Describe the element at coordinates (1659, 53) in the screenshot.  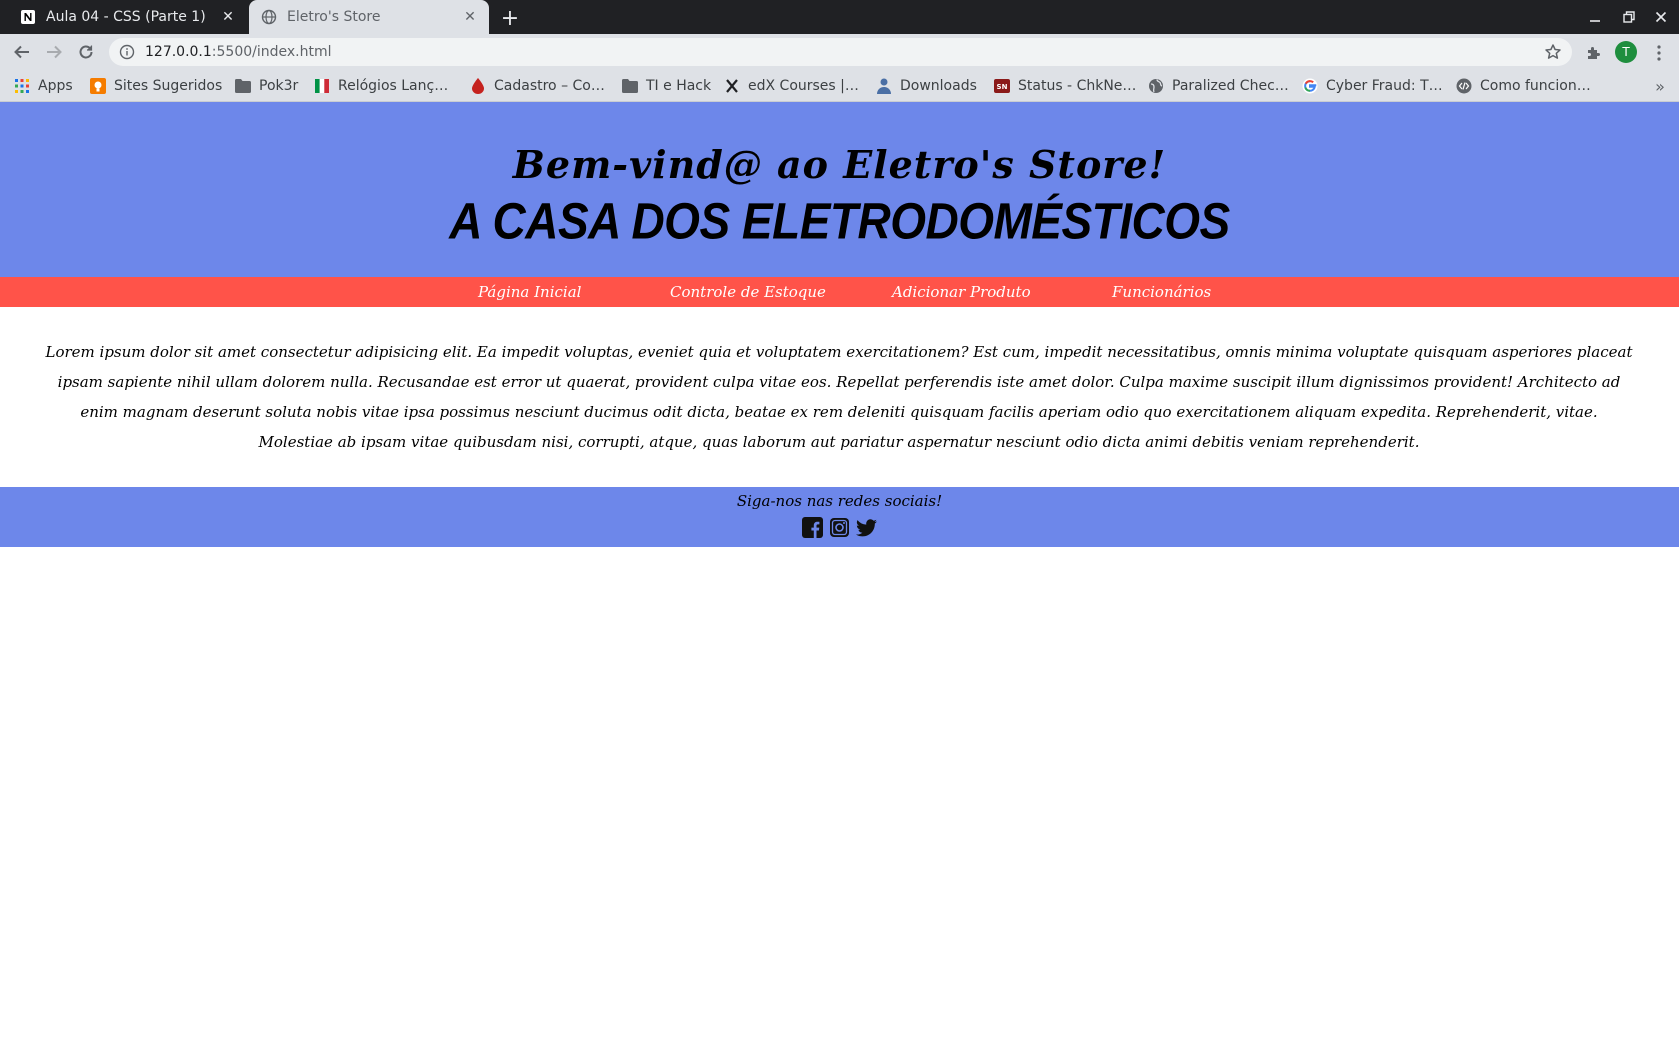
I see `menu-dots-icon` at that location.